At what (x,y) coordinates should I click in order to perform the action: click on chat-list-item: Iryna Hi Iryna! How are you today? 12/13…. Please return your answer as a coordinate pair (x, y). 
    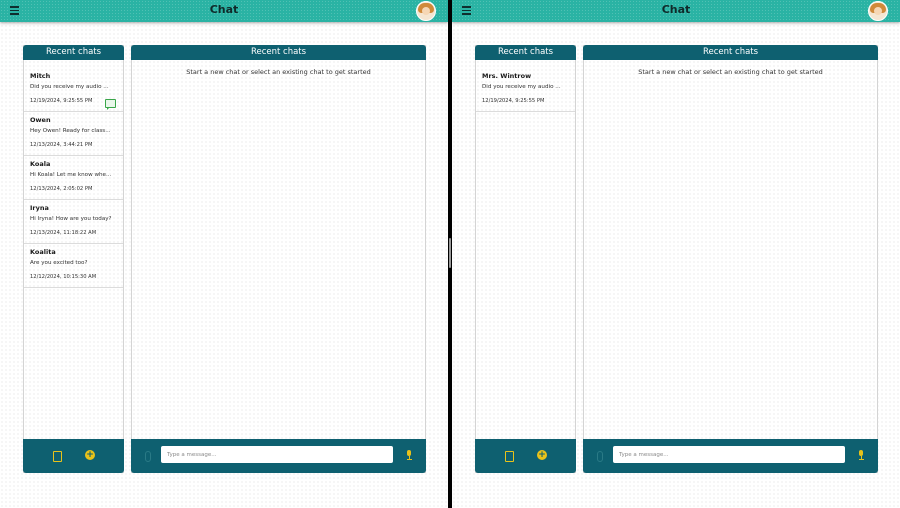
    Looking at the image, I should click on (73, 222).